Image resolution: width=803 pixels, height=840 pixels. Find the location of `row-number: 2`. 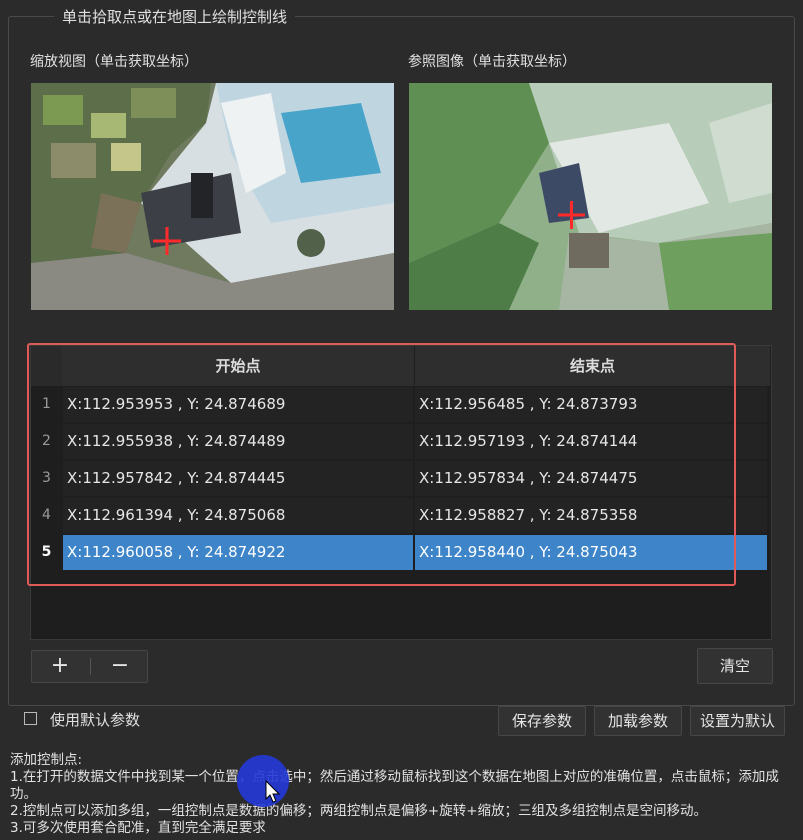

row-number: 2 is located at coordinates (46, 441).